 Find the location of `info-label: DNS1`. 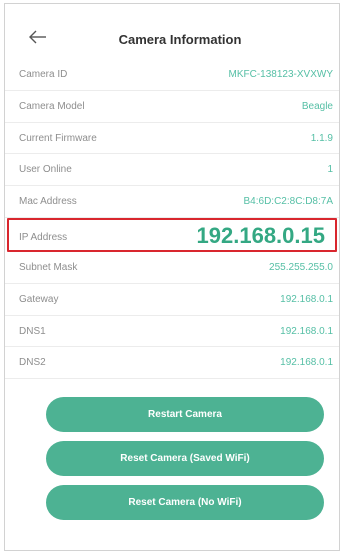

info-label: DNS1 is located at coordinates (32, 331).